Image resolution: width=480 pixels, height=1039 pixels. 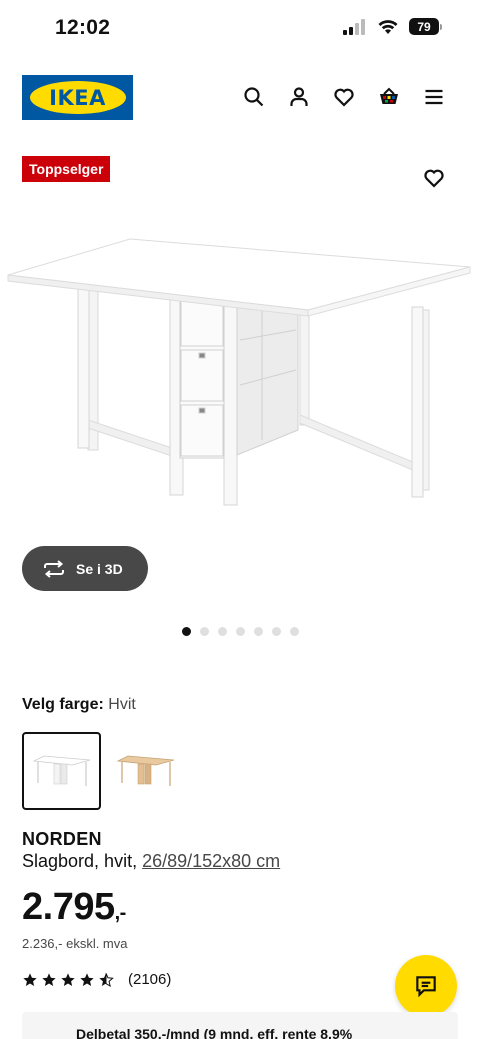 What do you see at coordinates (61, 771) in the screenshot?
I see `color-swatch-white` at bounding box center [61, 771].